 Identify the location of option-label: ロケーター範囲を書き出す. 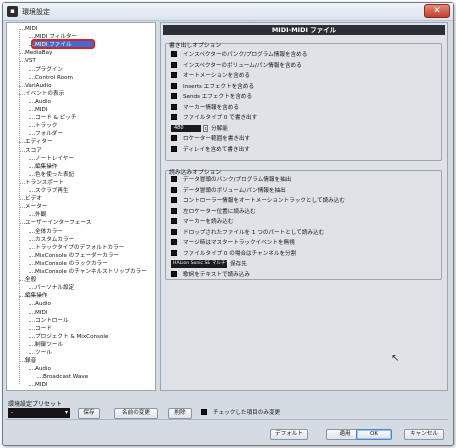
(217, 139).